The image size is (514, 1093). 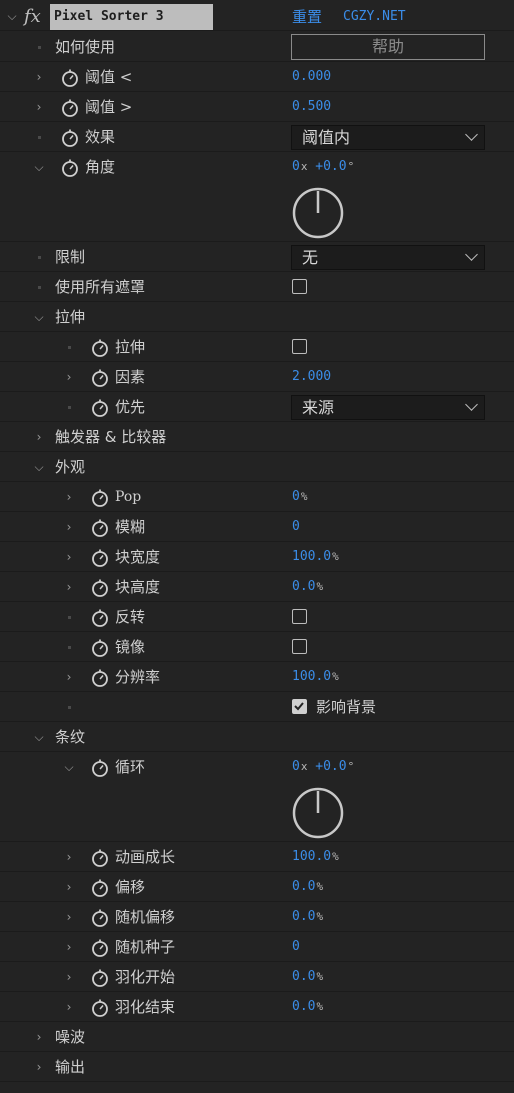 What do you see at coordinates (296, 947) in the screenshot?
I see `random-seed-value: 0` at bounding box center [296, 947].